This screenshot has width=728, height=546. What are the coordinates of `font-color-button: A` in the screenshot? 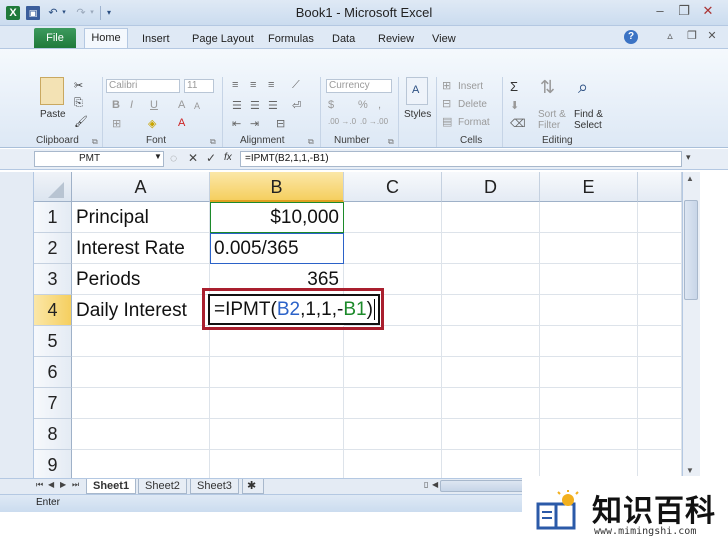 It's located at (181, 123).